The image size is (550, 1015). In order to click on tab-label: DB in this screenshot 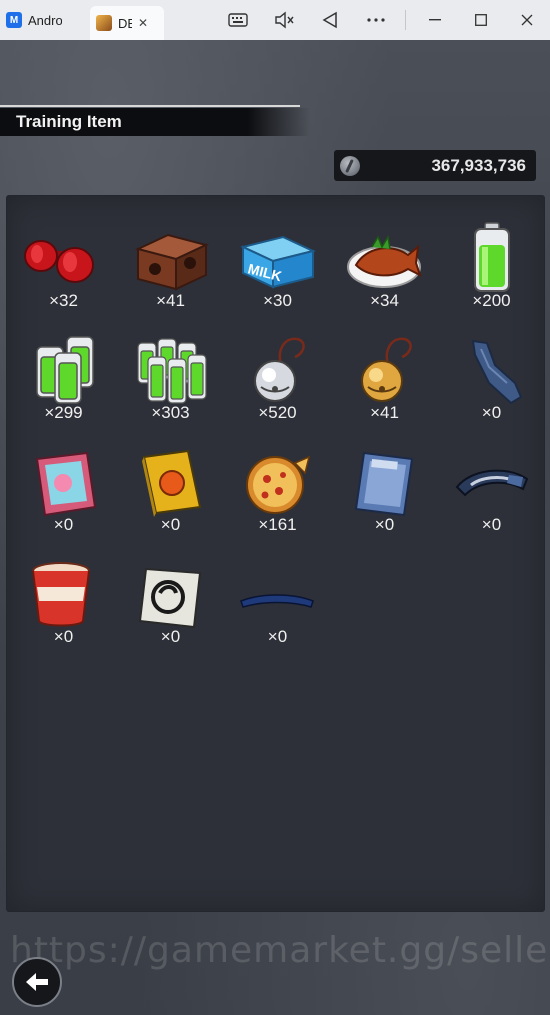, I will do `click(125, 23)`.